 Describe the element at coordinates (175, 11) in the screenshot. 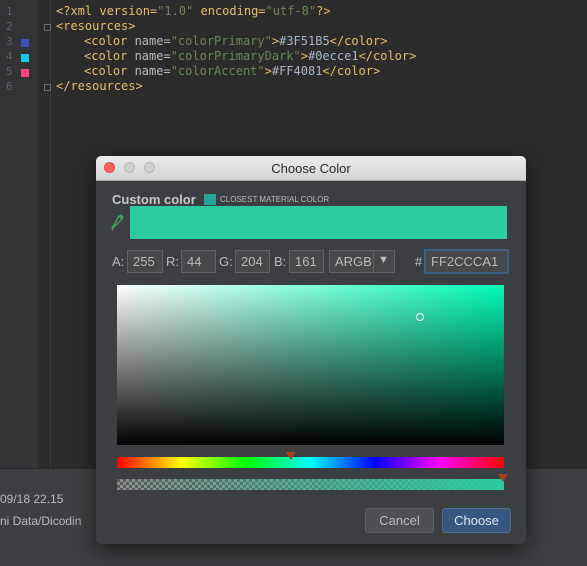

I see `code-token: "1.0"` at that location.